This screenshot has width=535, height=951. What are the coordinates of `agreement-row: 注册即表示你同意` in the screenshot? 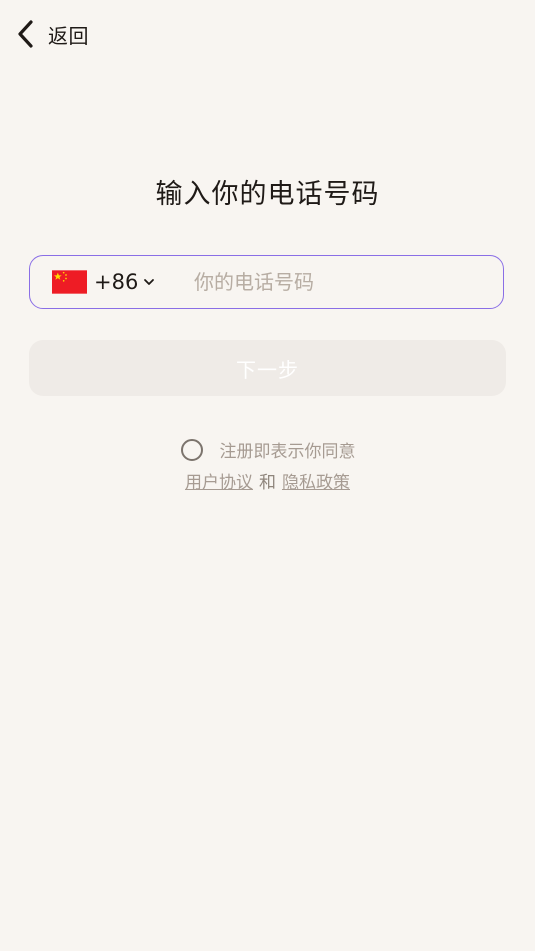 It's located at (267, 449).